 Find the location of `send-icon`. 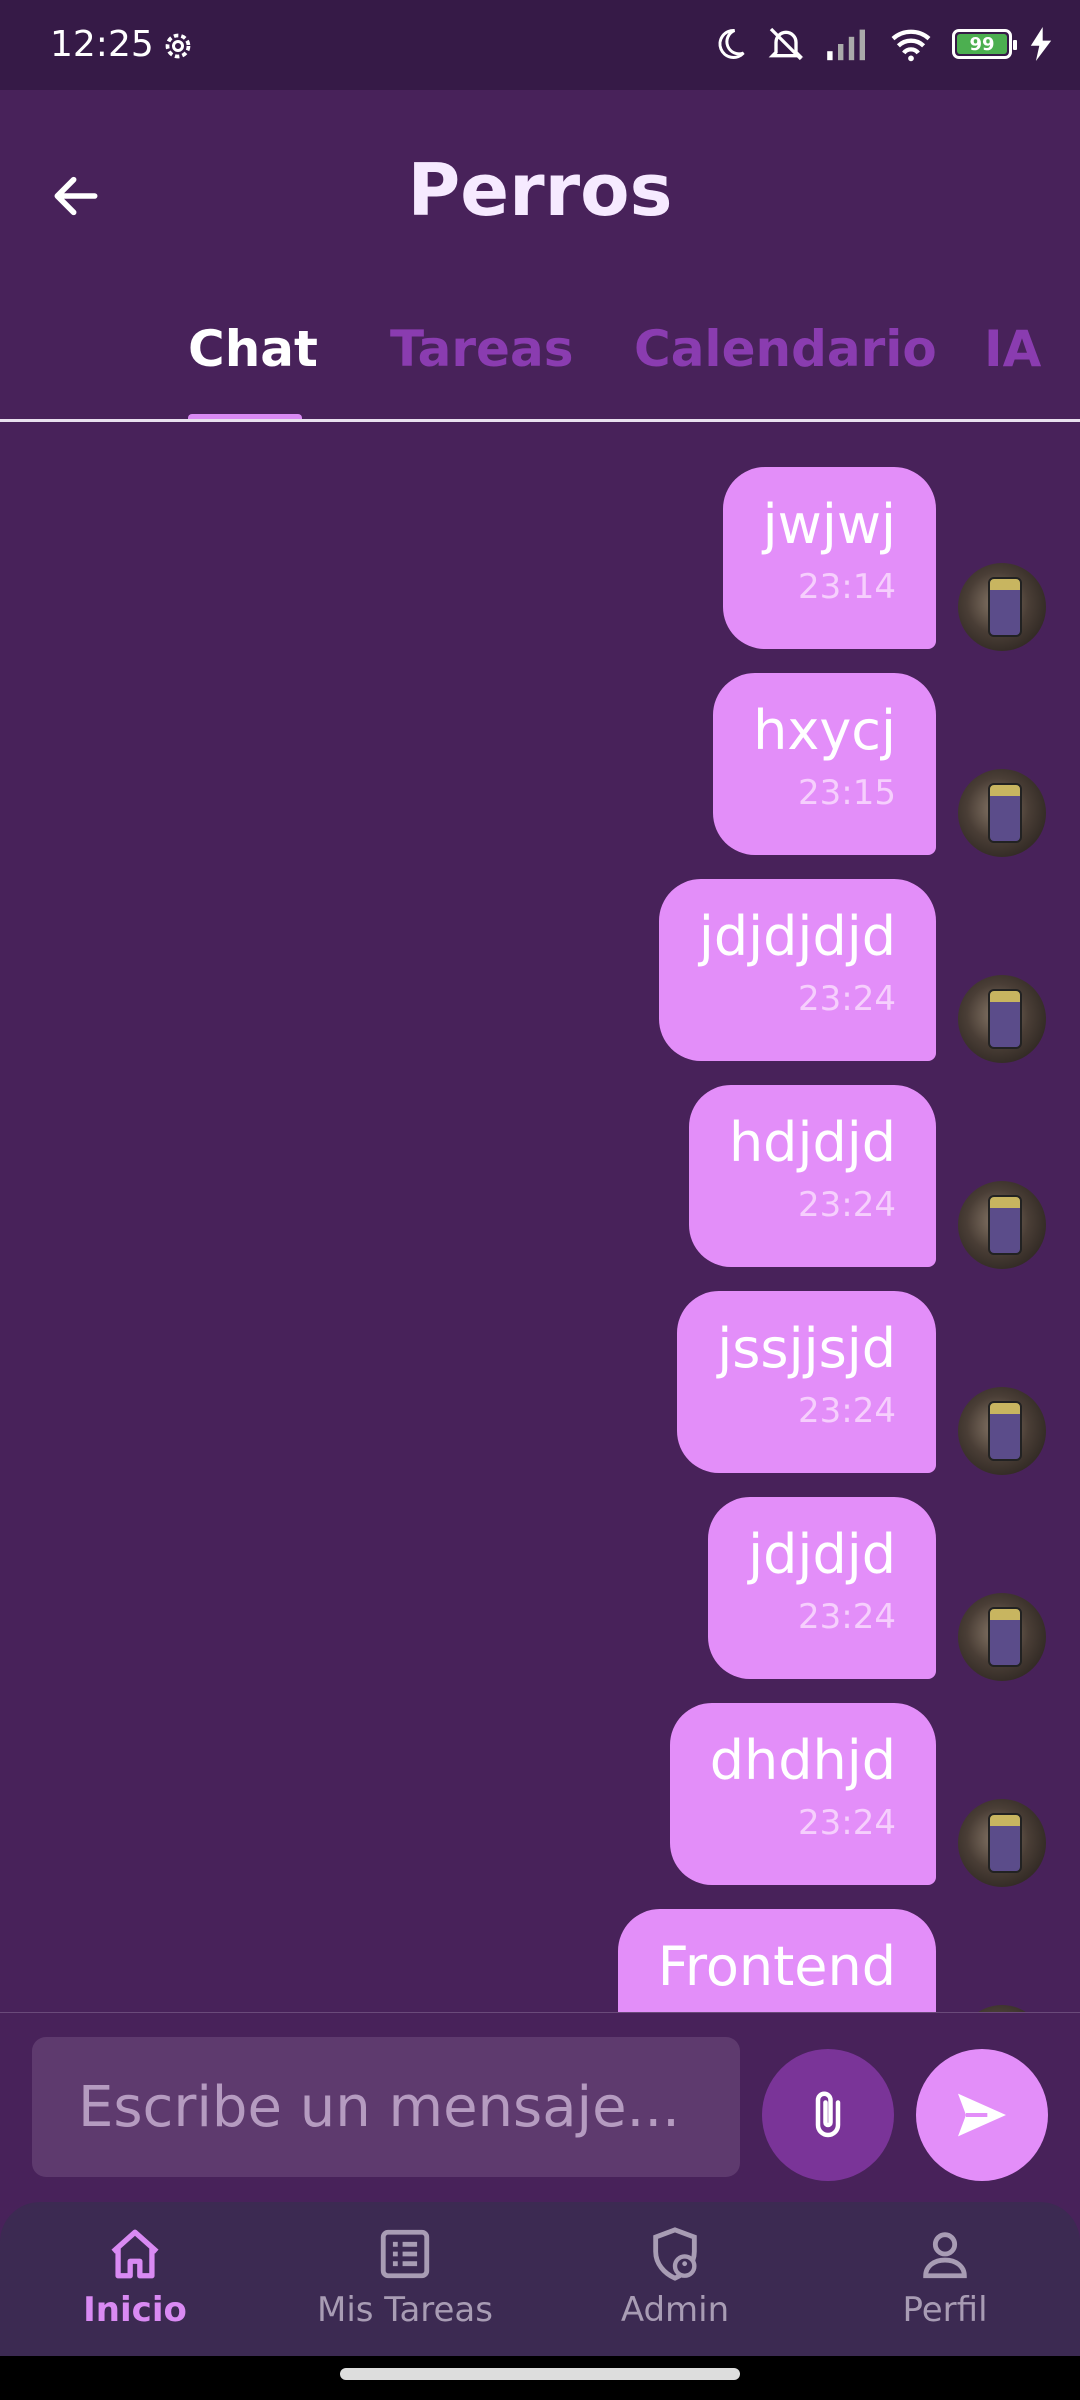

send-icon is located at coordinates (982, 2115).